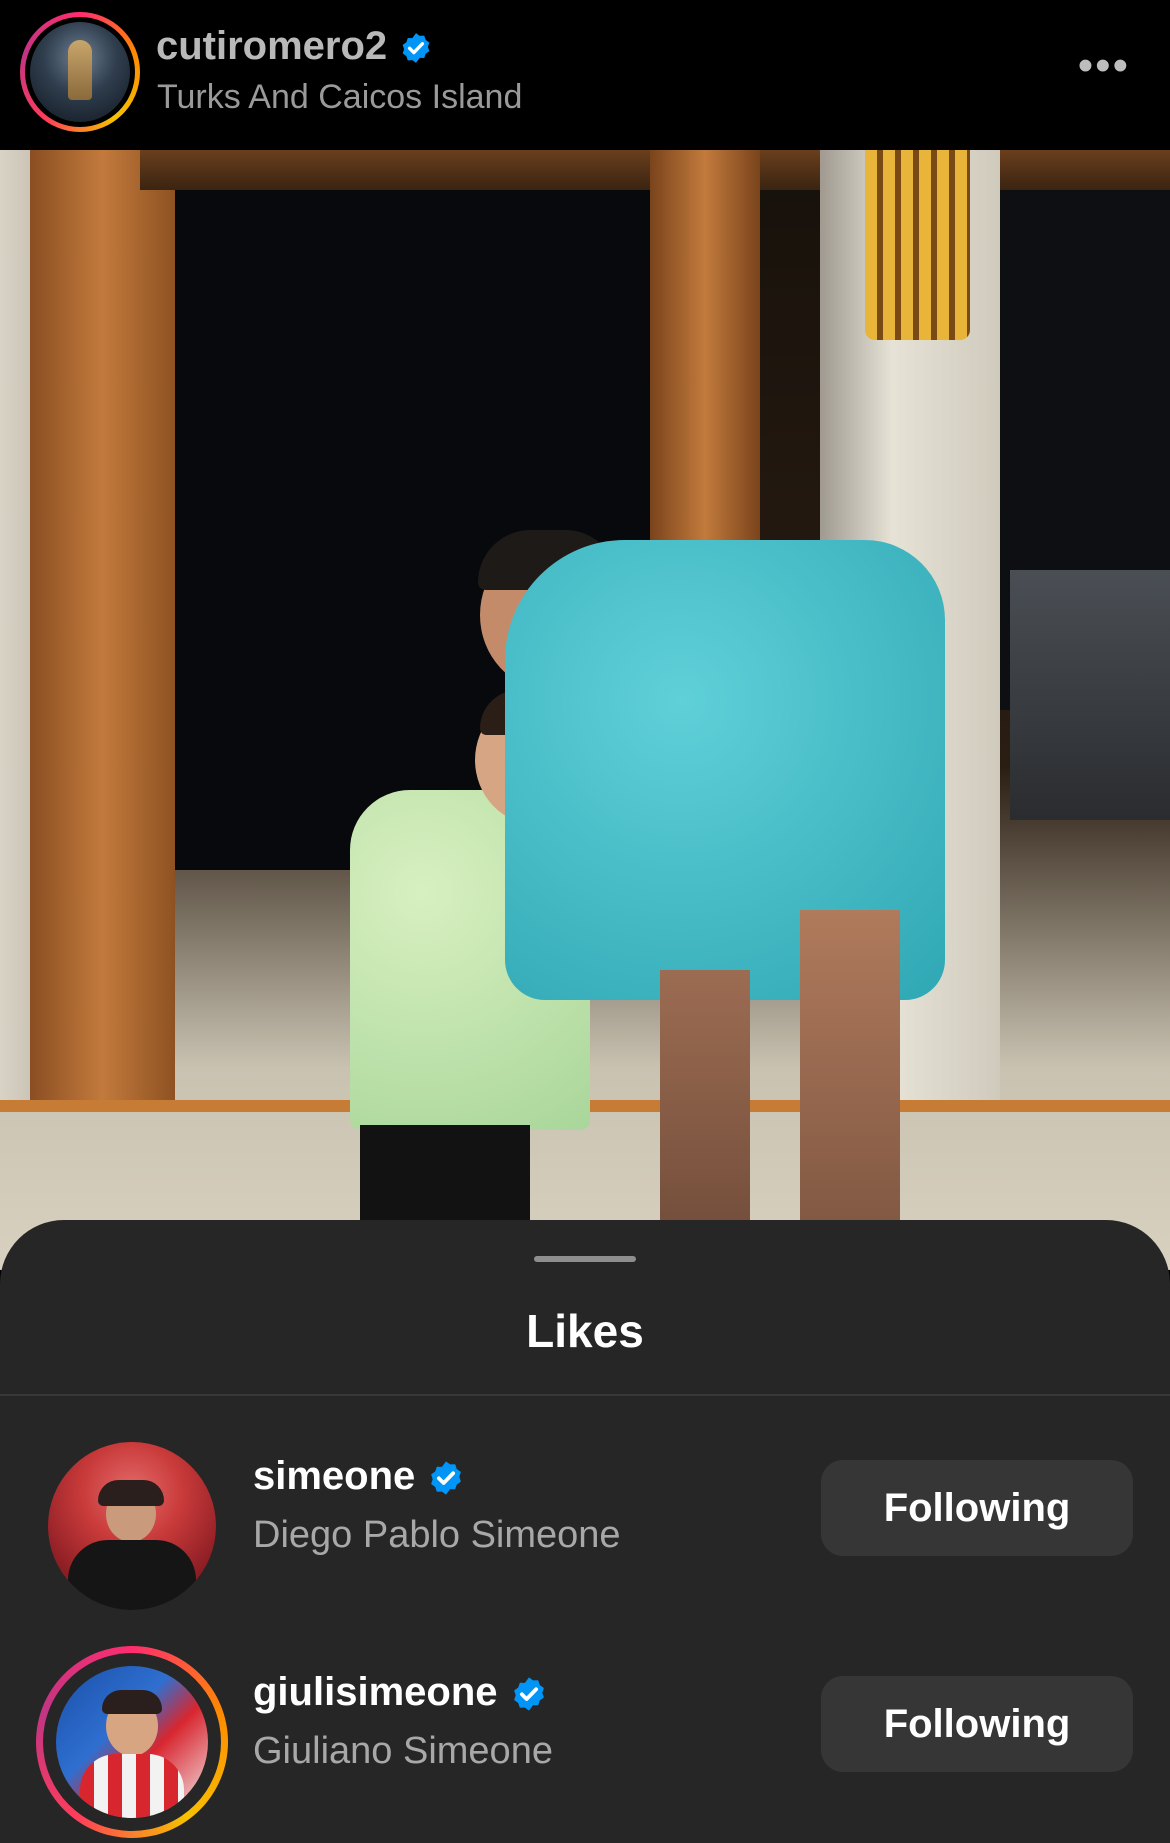 Image resolution: width=1170 pixels, height=1843 pixels. I want to click on user-full-name: Giuliano Simeone, so click(403, 1751).